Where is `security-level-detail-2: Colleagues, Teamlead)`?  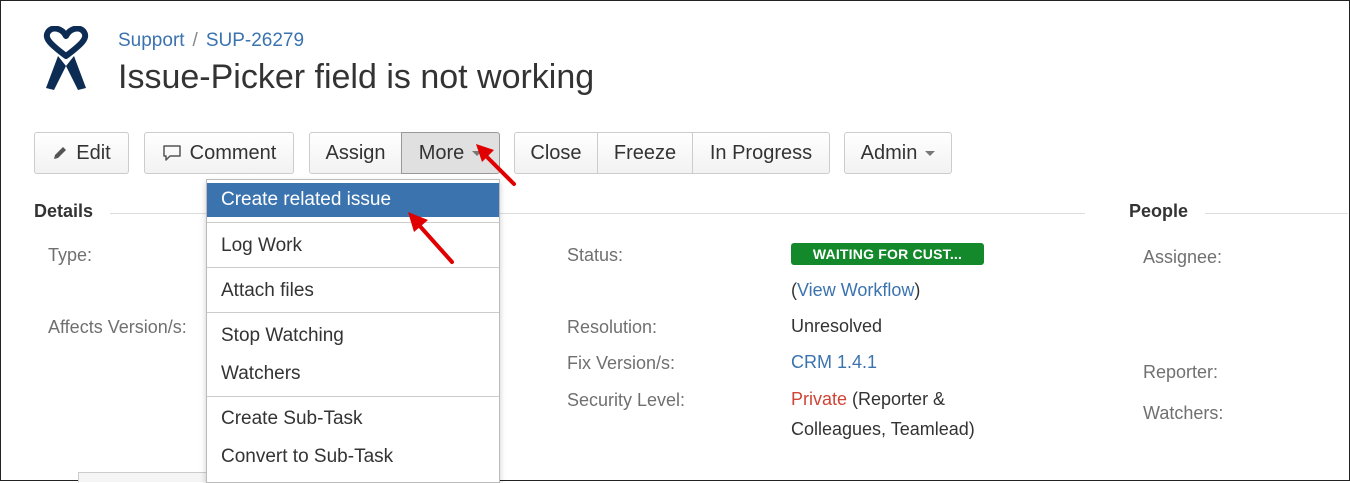
security-level-detail-2: Colleagues, Teamlead) is located at coordinates (883, 429).